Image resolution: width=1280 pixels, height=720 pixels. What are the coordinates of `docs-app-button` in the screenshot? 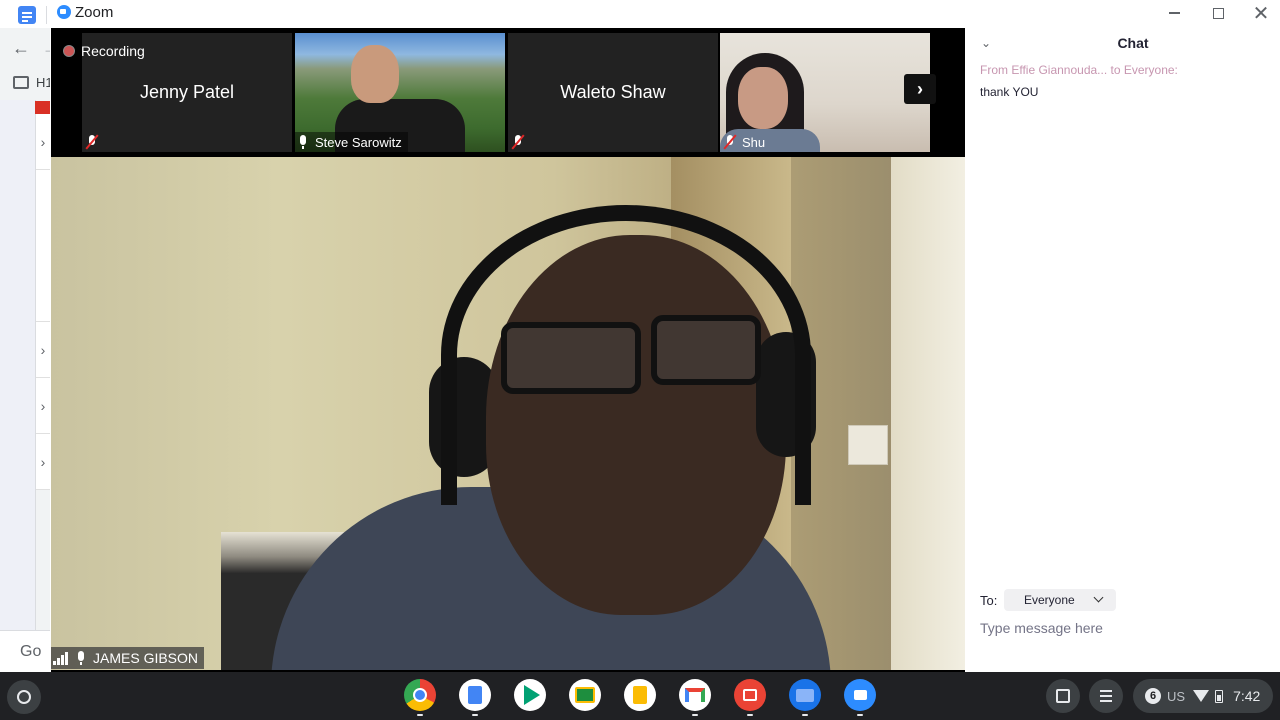 It's located at (475, 695).